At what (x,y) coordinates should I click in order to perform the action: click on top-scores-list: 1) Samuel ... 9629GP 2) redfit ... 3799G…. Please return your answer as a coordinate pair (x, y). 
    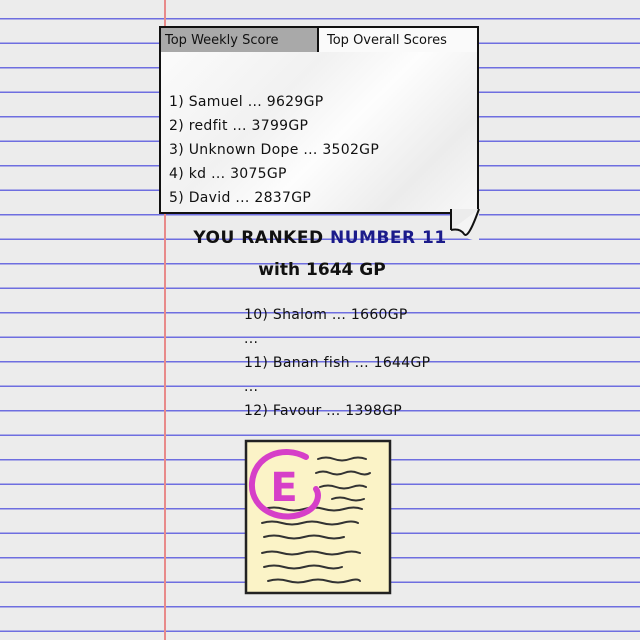
    Looking at the image, I should click on (274, 150).